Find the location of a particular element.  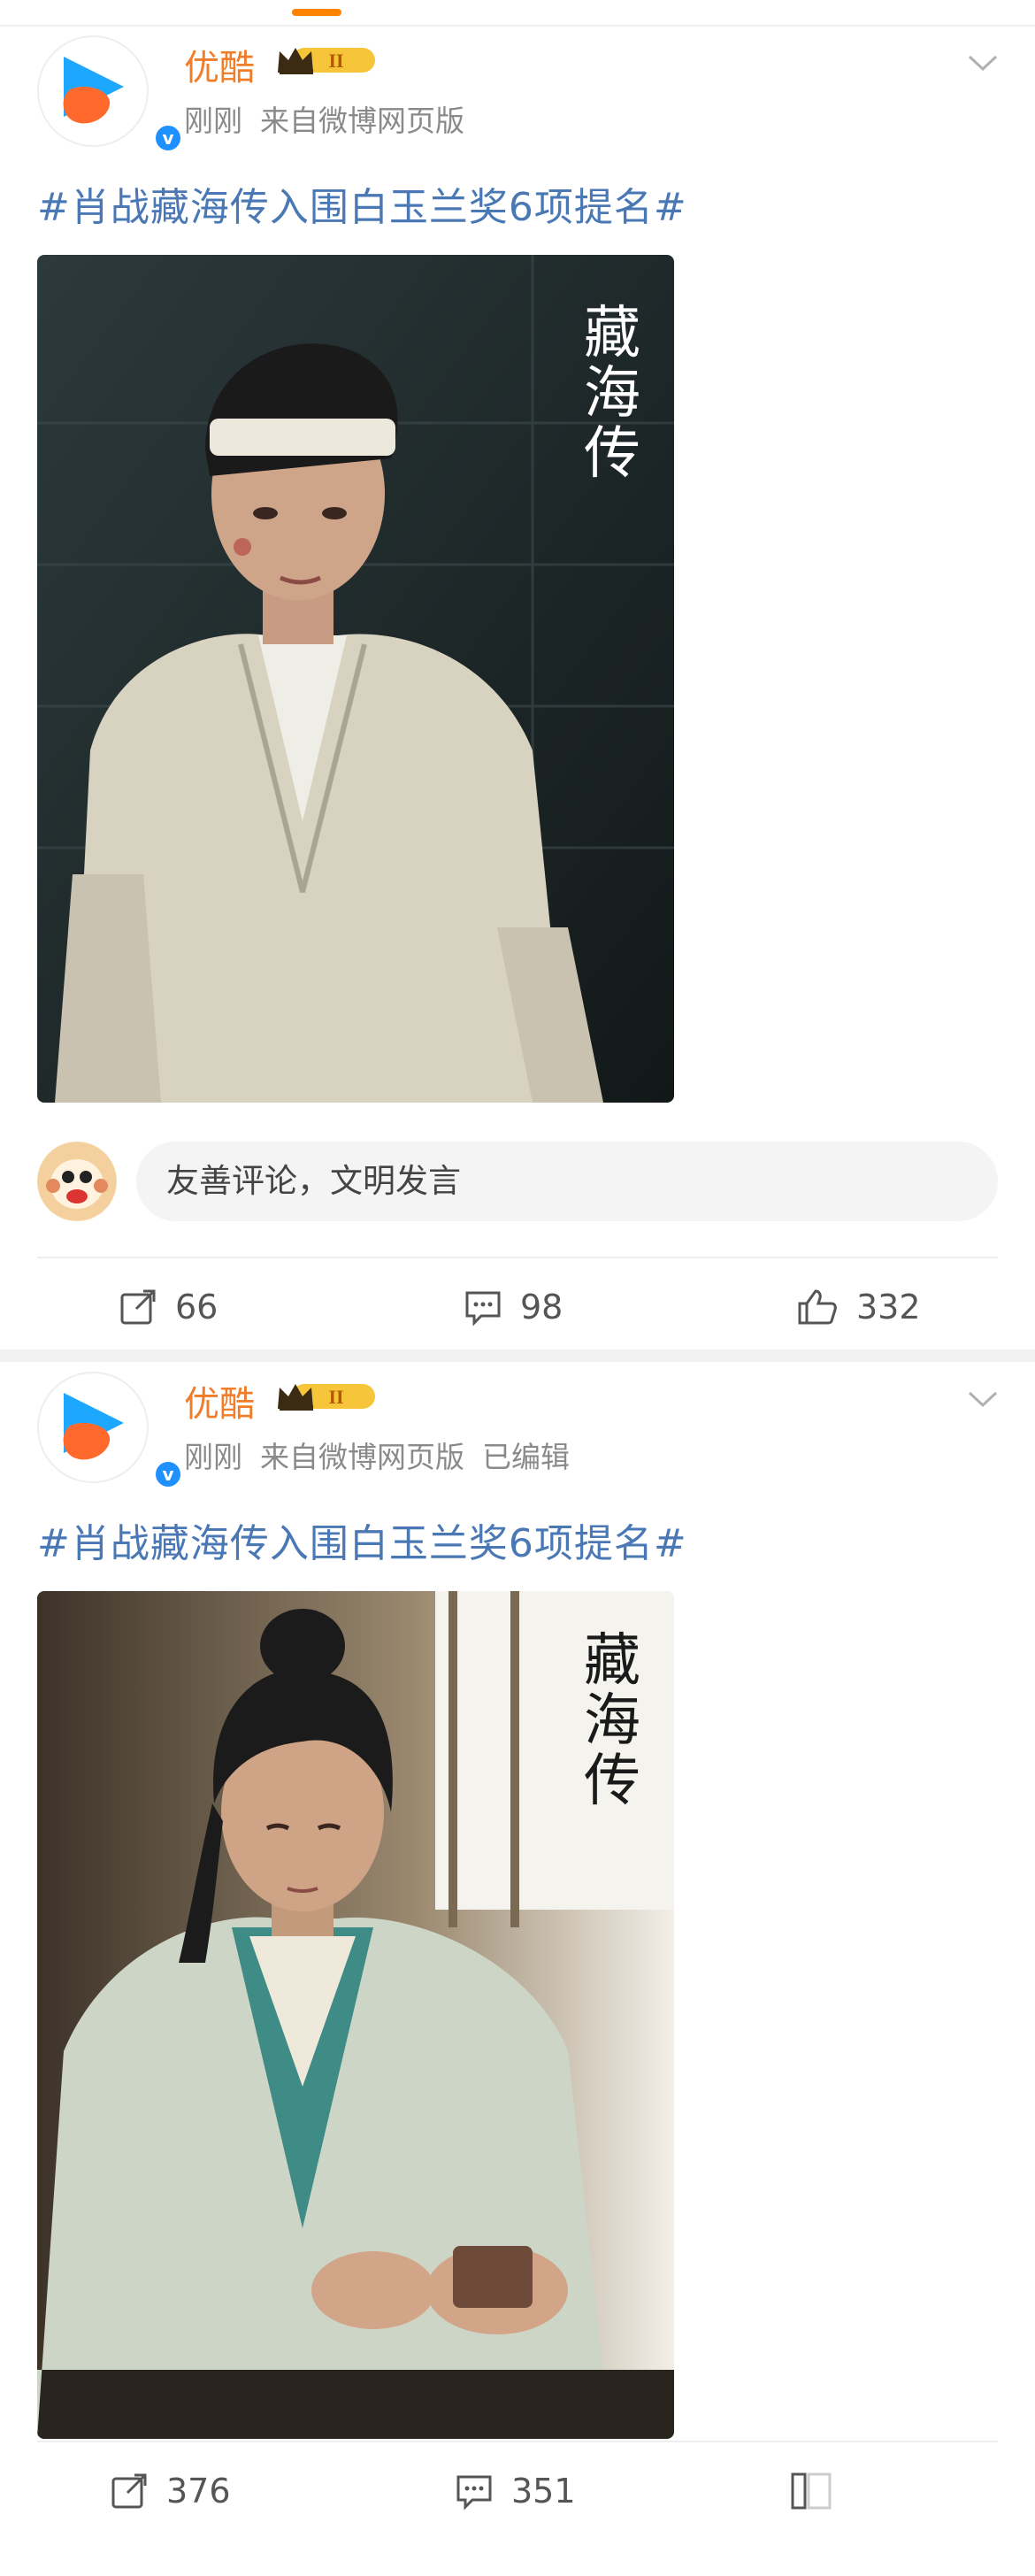

repost-count: 376 is located at coordinates (198, 2491).